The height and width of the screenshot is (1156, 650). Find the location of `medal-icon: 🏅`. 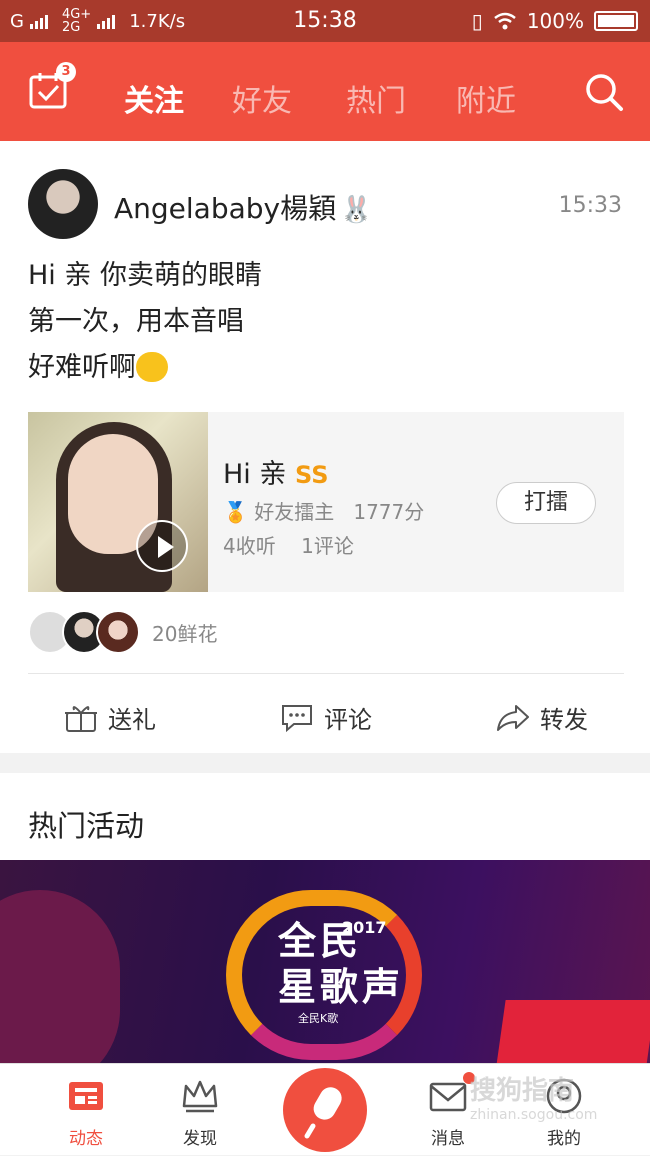

medal-icon: 🏅 is located at coordinates (235, 512).